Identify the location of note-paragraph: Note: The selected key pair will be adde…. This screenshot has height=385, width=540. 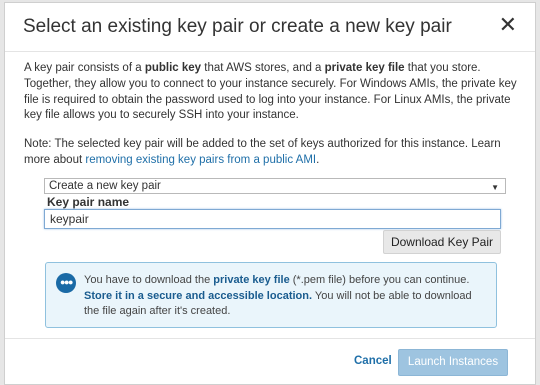
(274, 153).